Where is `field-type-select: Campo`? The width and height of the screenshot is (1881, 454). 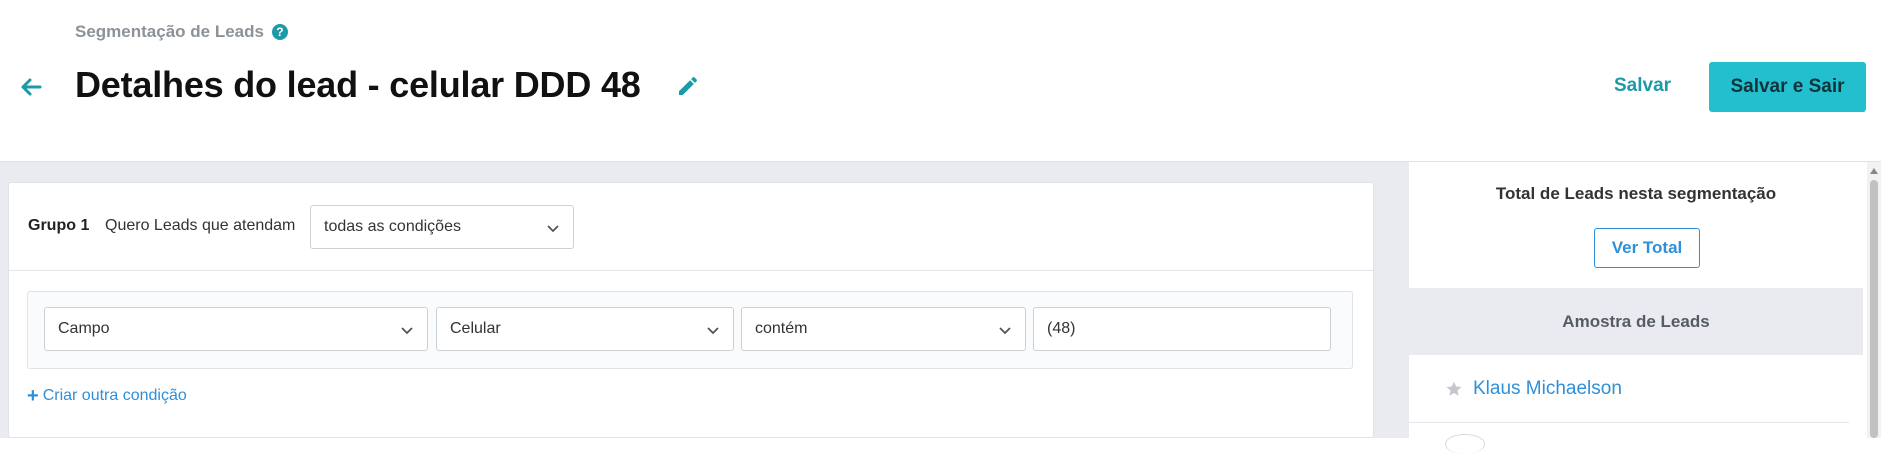
field-type-select: Campo is located at coordinates (236, 329).